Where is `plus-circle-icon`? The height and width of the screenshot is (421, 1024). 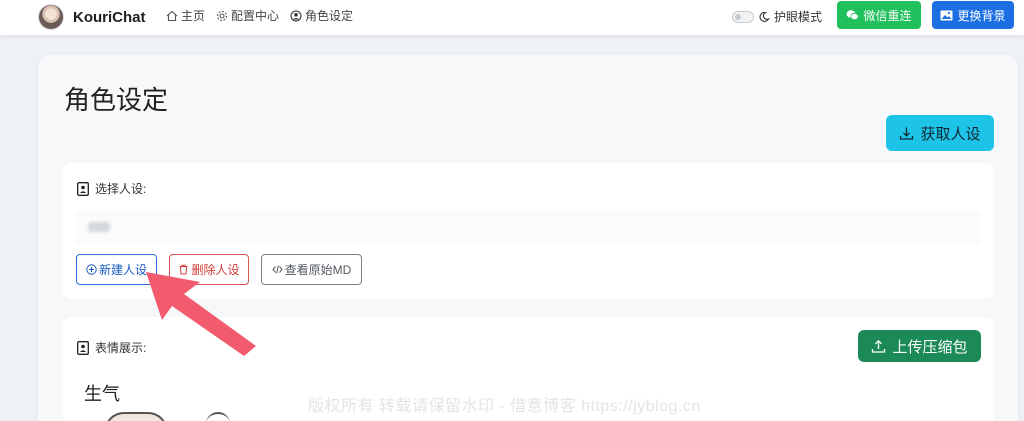
plus-circle-icon is located at coordinates (91, 269).